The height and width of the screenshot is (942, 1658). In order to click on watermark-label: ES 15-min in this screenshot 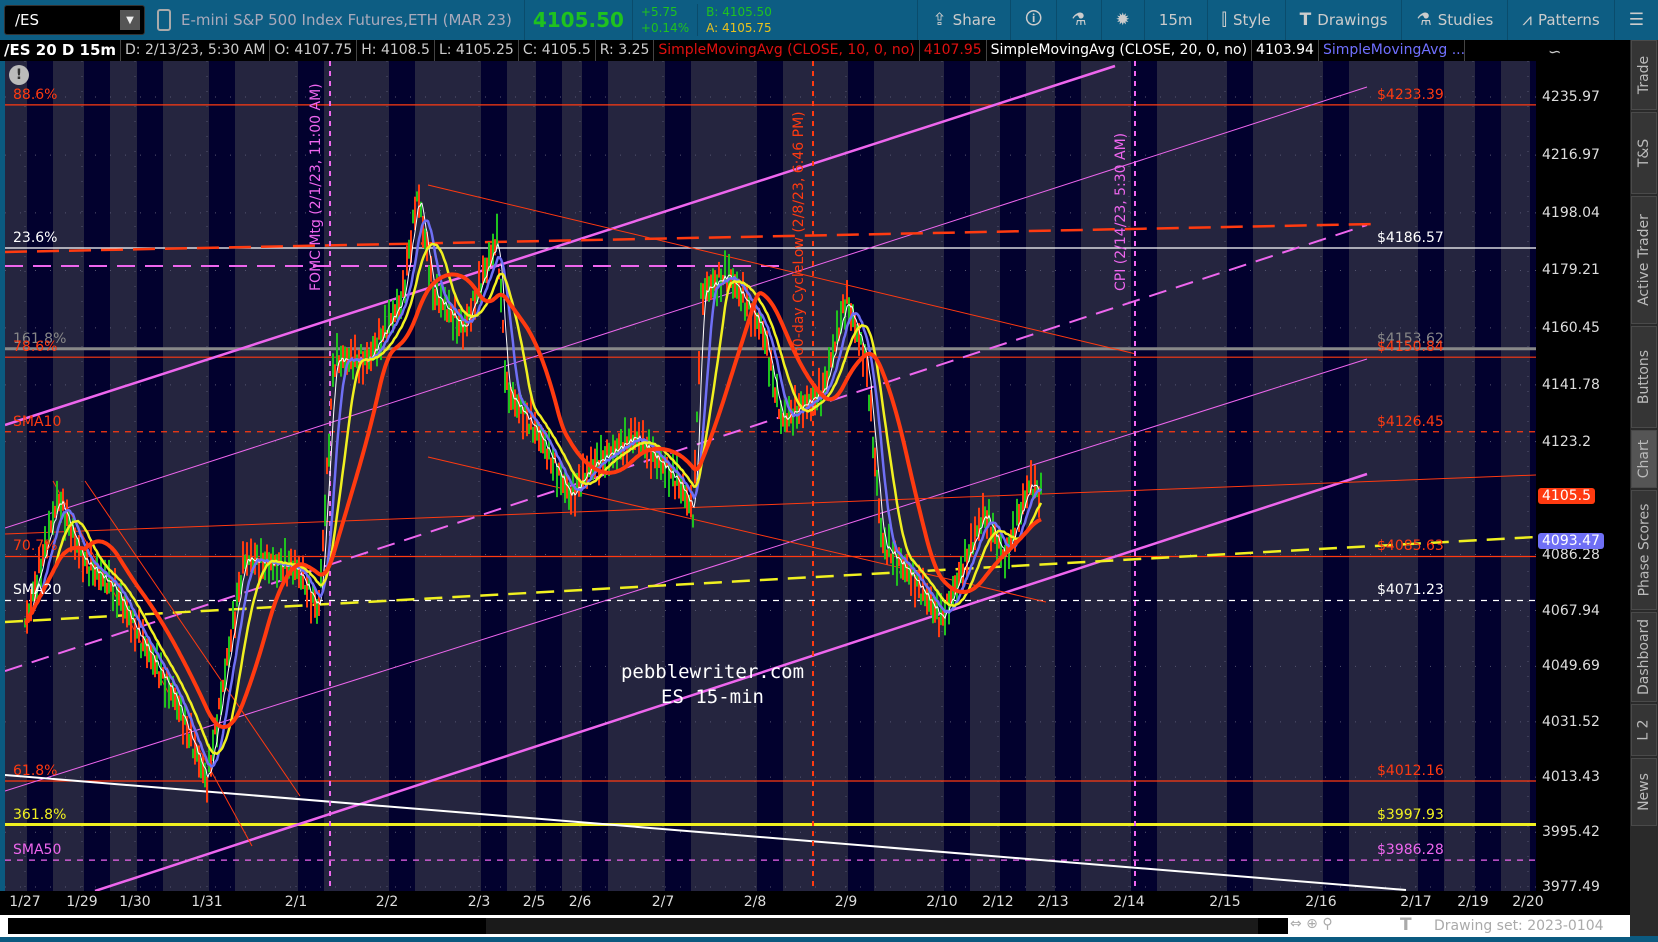, I will do `click(712, 697)`.